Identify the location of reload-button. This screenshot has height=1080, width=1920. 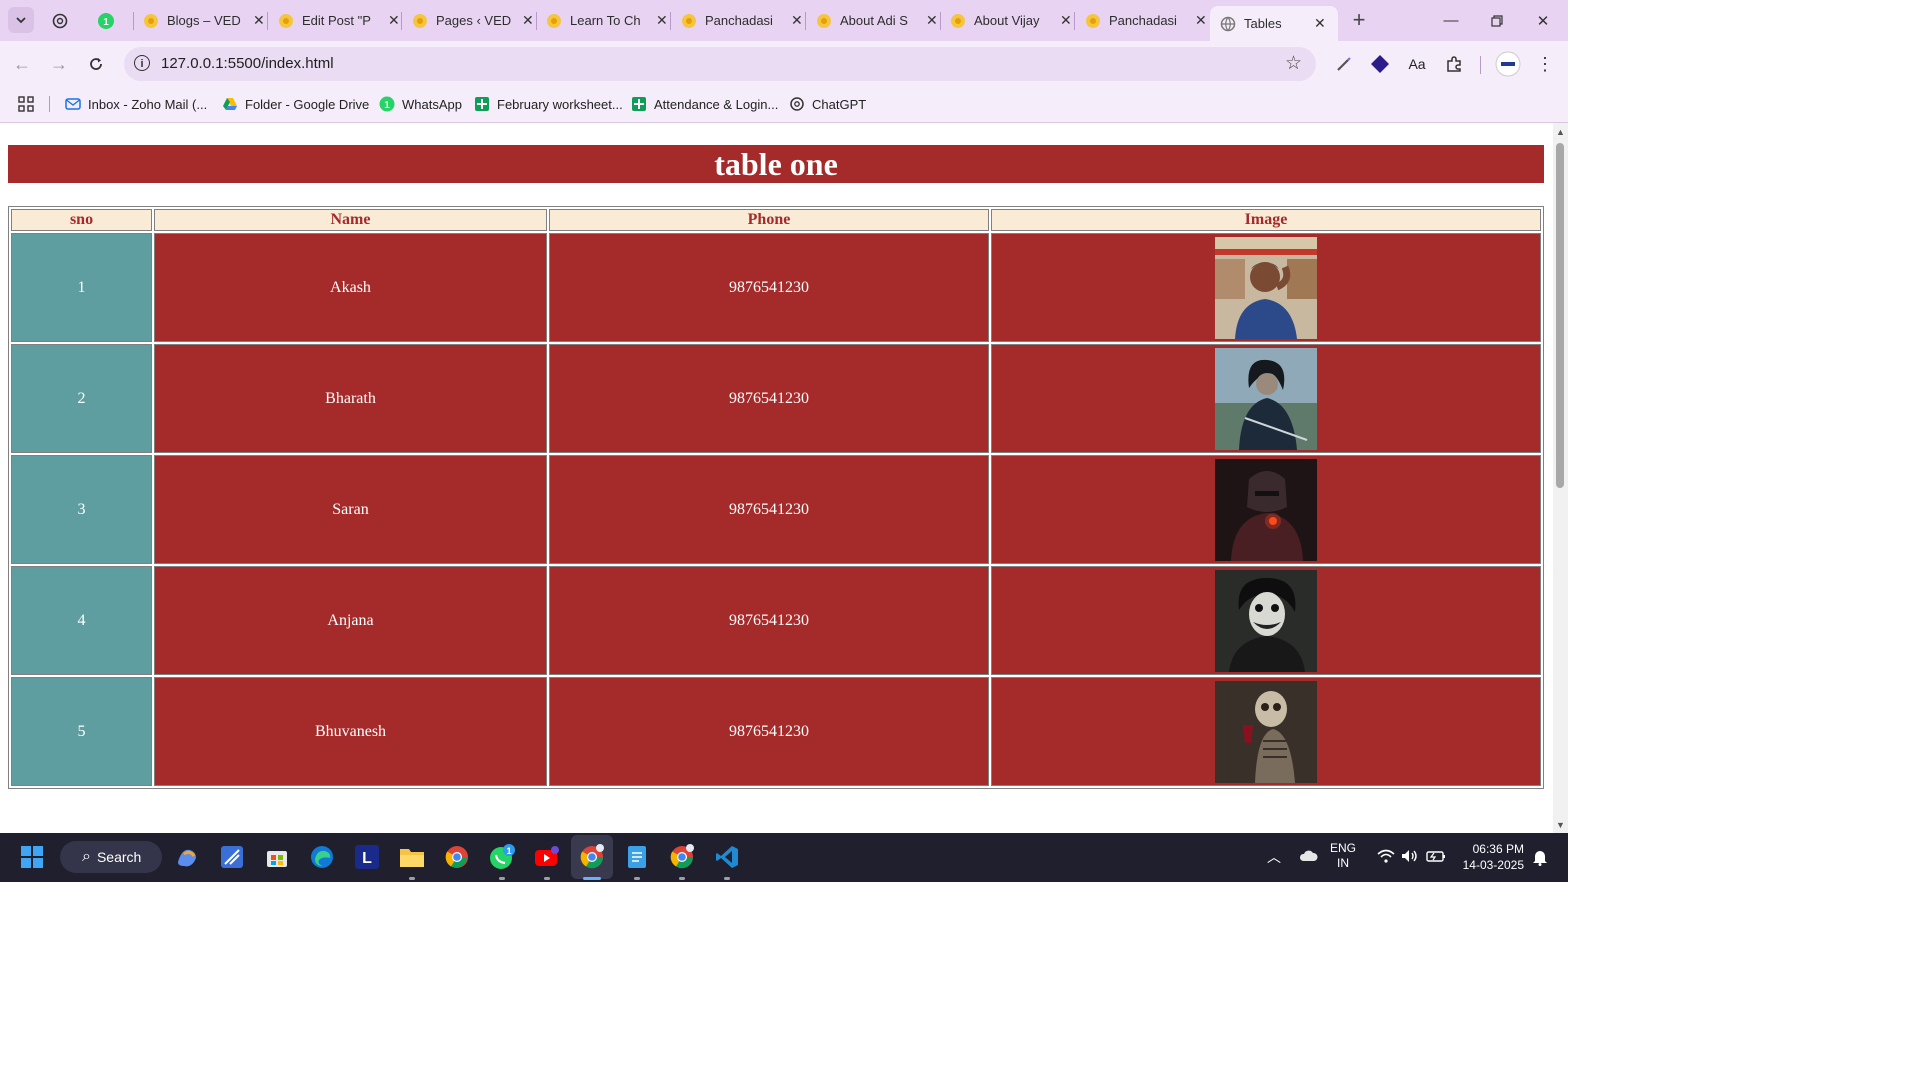
(96, 64).